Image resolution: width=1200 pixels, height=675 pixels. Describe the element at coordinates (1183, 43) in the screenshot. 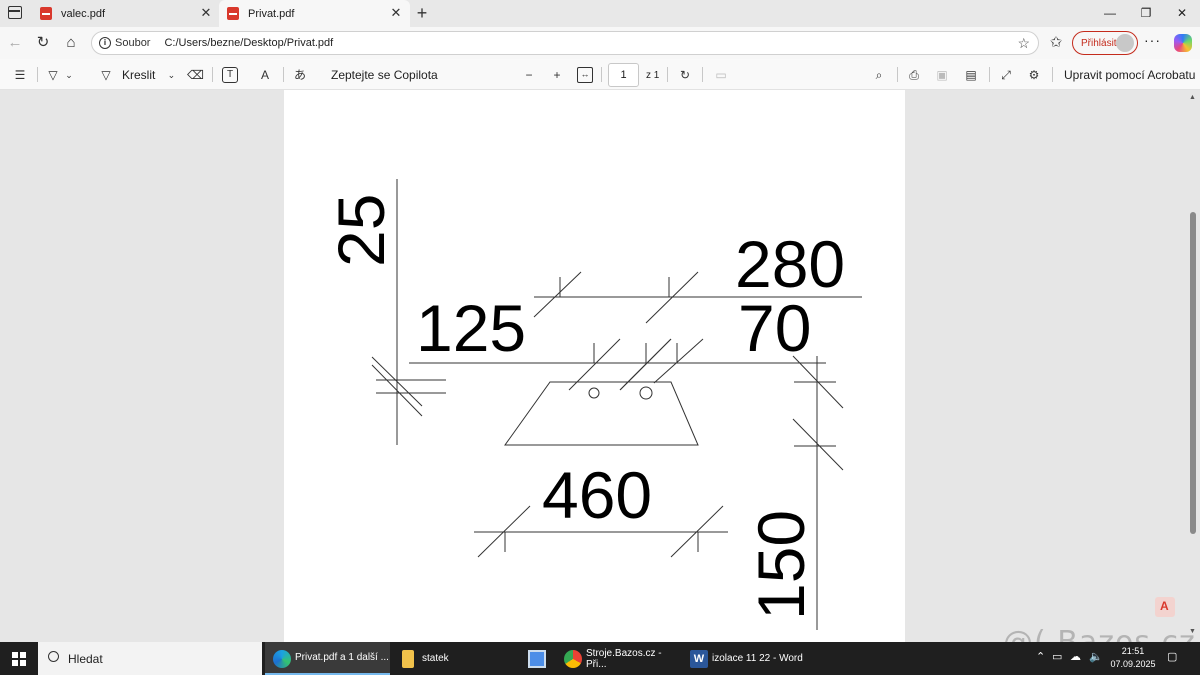

I see `copilot-icon` at that location.